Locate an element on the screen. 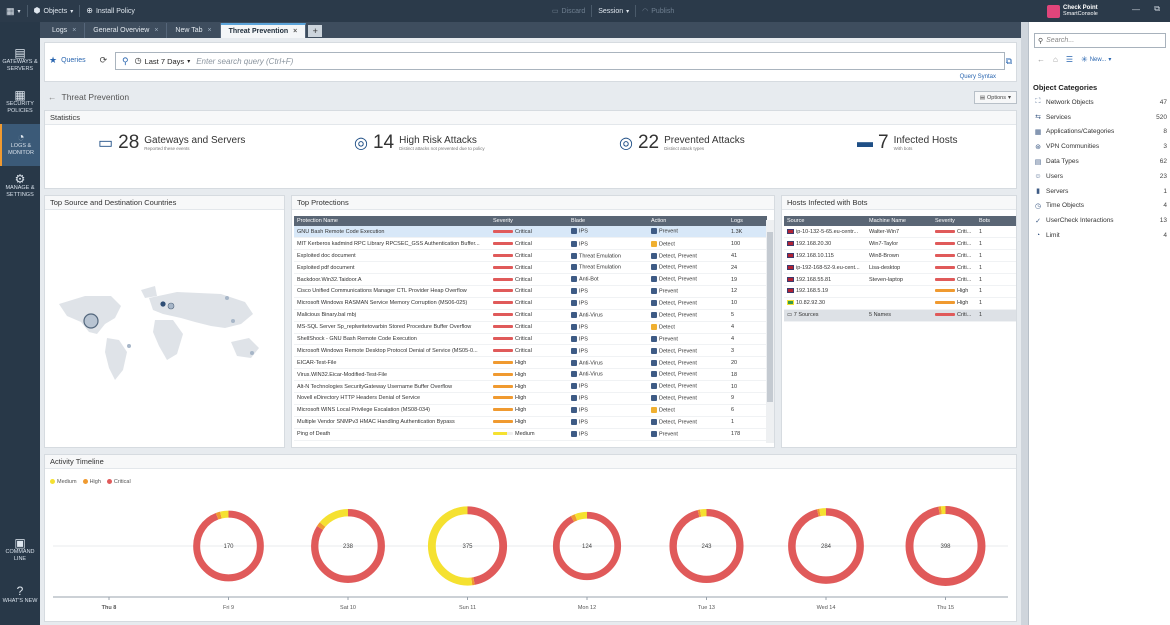  list-view-icon: ☰ is located at coordinates (1069, 59).